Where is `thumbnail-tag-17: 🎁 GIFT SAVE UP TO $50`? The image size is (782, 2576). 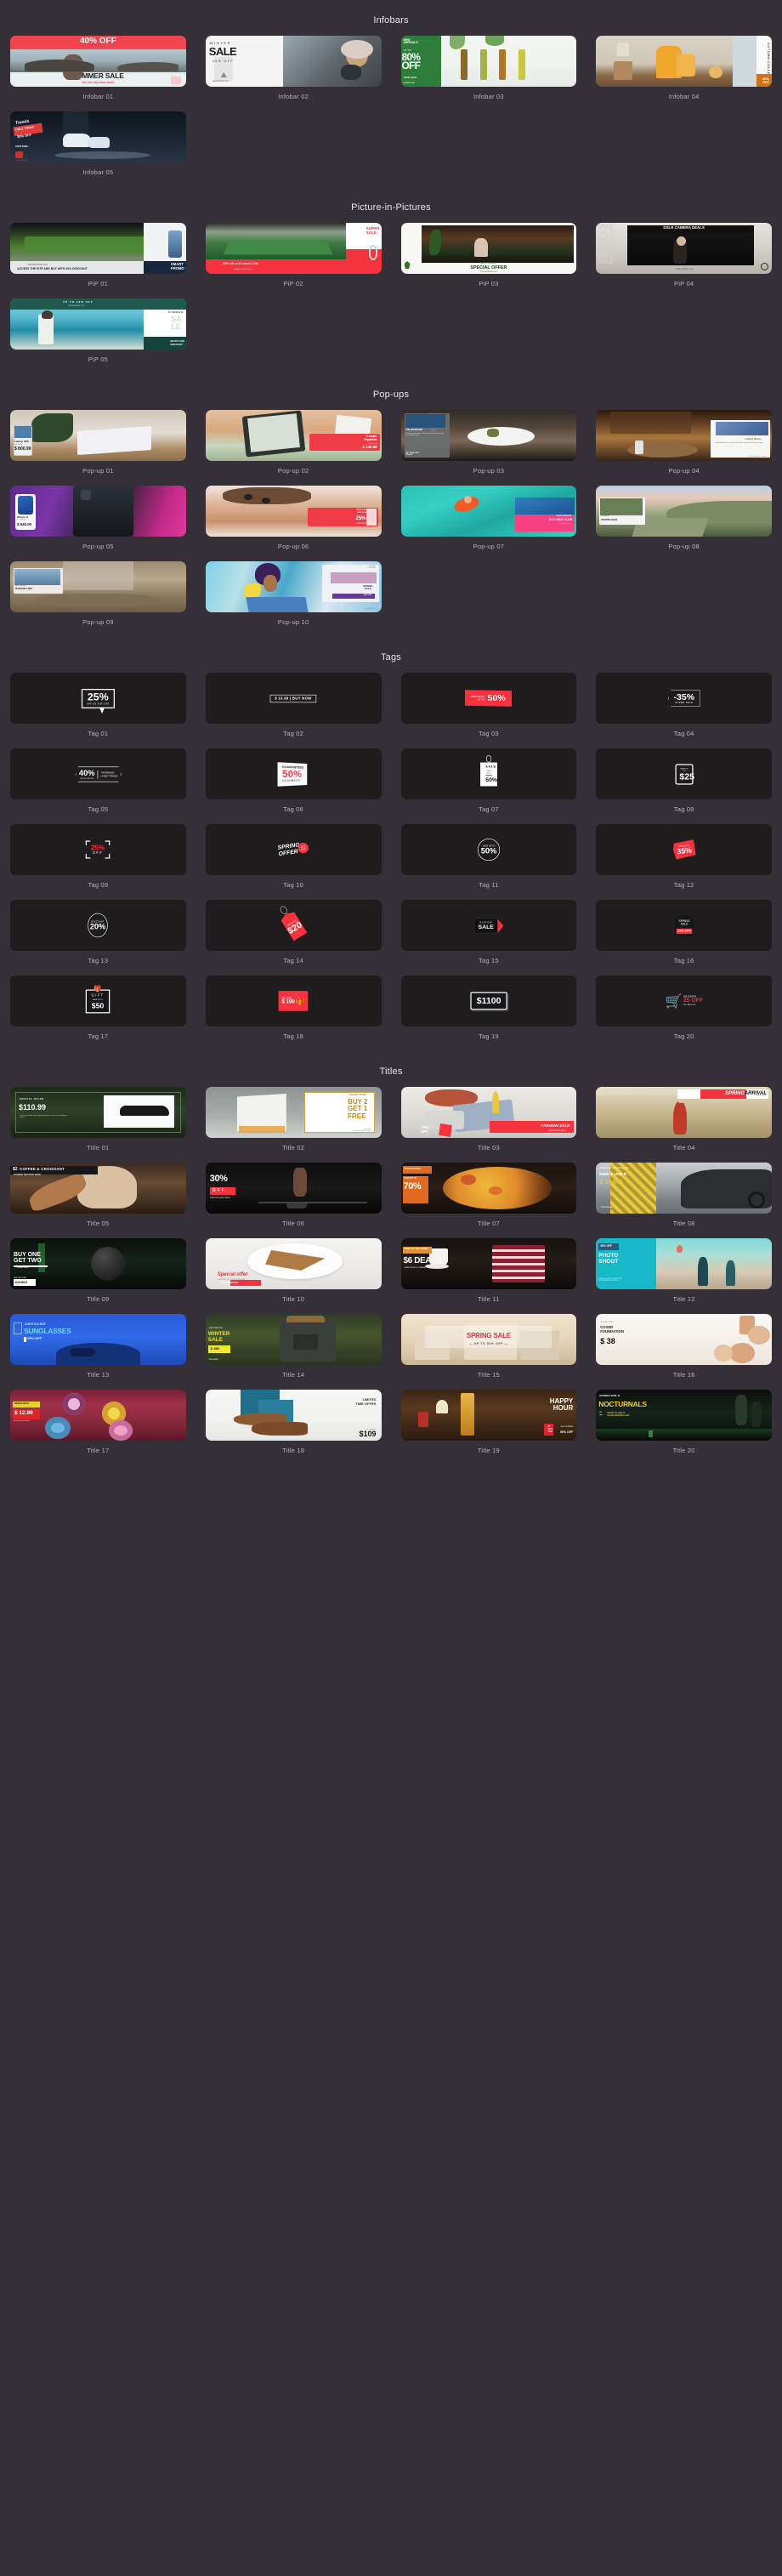
thumbnail-tag-17: 🎁 GIFT SAVE UP TO $50 is located at coordinates (98, 1000).